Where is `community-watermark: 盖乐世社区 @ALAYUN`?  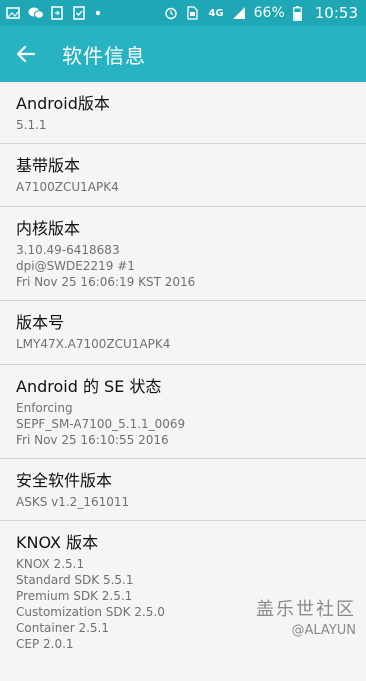 community-watermark: 盖乐世社区 @ALAYUN is located at coordinates (306, 616).